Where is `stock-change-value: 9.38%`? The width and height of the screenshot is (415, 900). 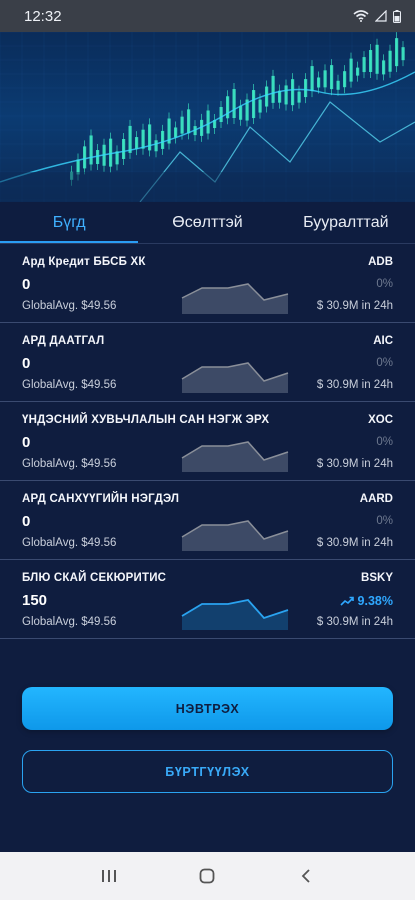 stock-change-value: 9.38% is located at coordinates (375, 601).